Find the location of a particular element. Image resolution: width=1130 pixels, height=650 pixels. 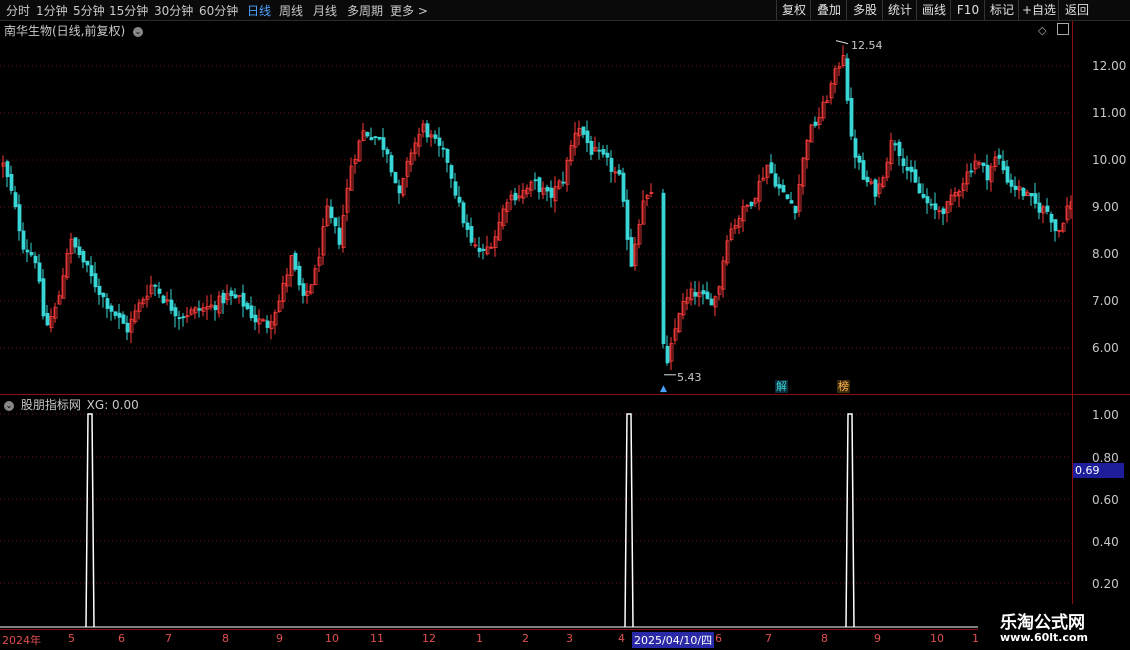

signal-jie-badge: 解 is located at coordinates (781, 386).